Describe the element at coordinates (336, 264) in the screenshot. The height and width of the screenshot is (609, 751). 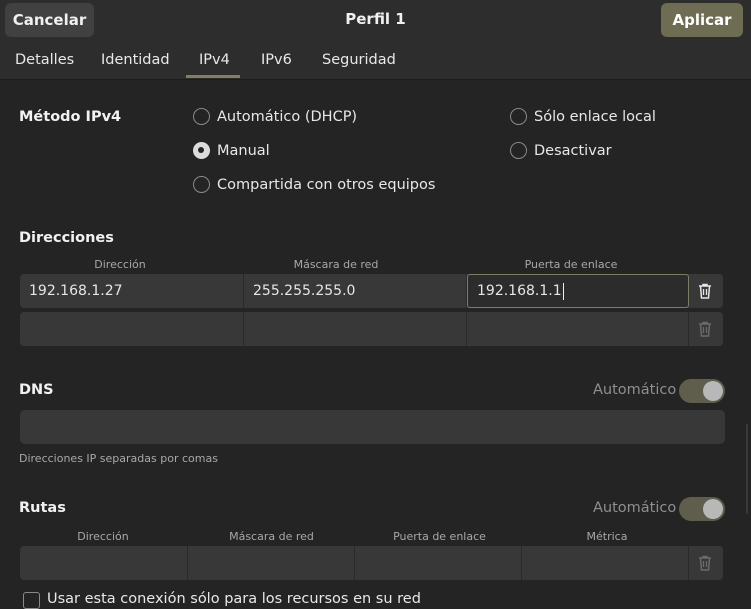
I see `column-header-netmask: Máscara de red` at that location.